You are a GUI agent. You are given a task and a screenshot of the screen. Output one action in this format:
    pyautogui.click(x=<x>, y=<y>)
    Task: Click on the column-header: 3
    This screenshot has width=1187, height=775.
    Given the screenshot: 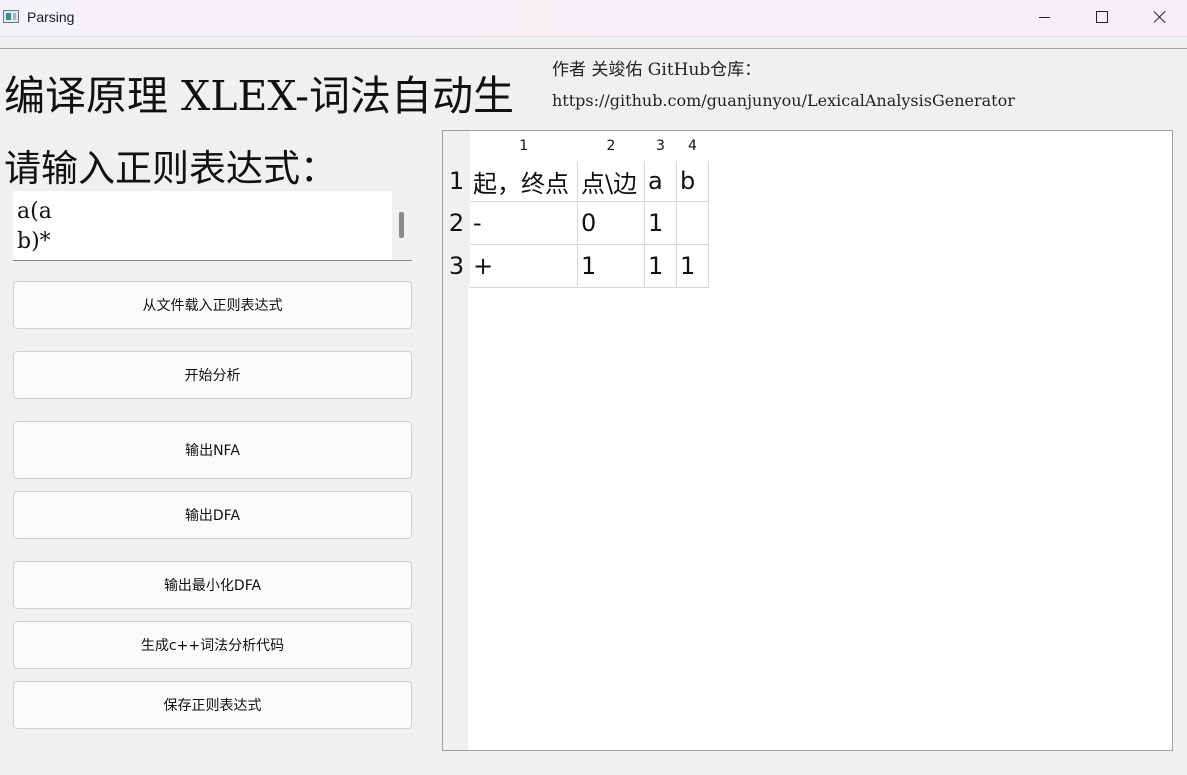 What is the action you would take?
    pyautogui.click(x=660, y=146)
    